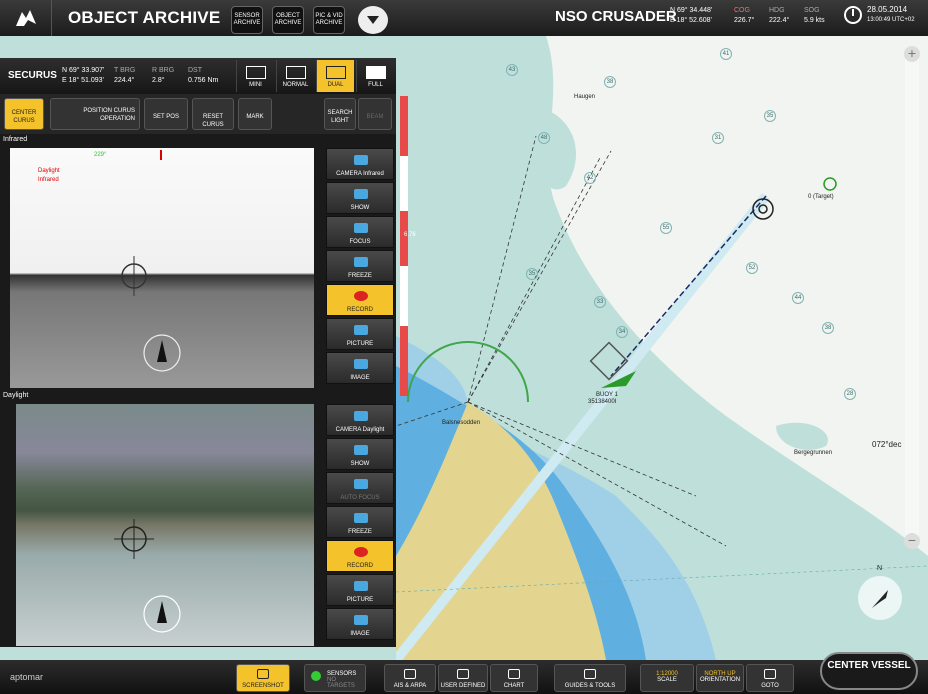  I want to click on user-defined-label: USER DEFINED, so click(463, 686).